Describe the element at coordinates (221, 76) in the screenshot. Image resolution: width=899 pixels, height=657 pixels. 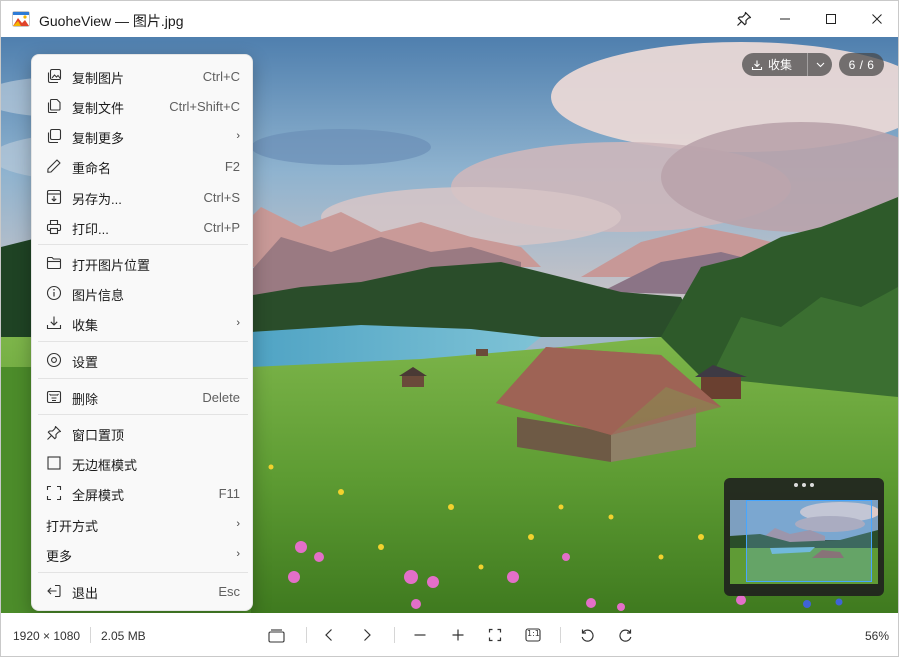
I see `menu-item-shortcut: Ctrl+C` at that location.